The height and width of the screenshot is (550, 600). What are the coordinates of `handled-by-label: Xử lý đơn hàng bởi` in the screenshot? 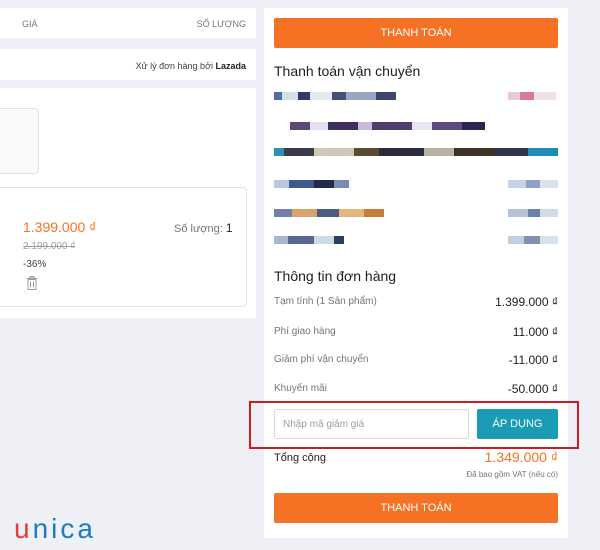 It's located at (174, 66).